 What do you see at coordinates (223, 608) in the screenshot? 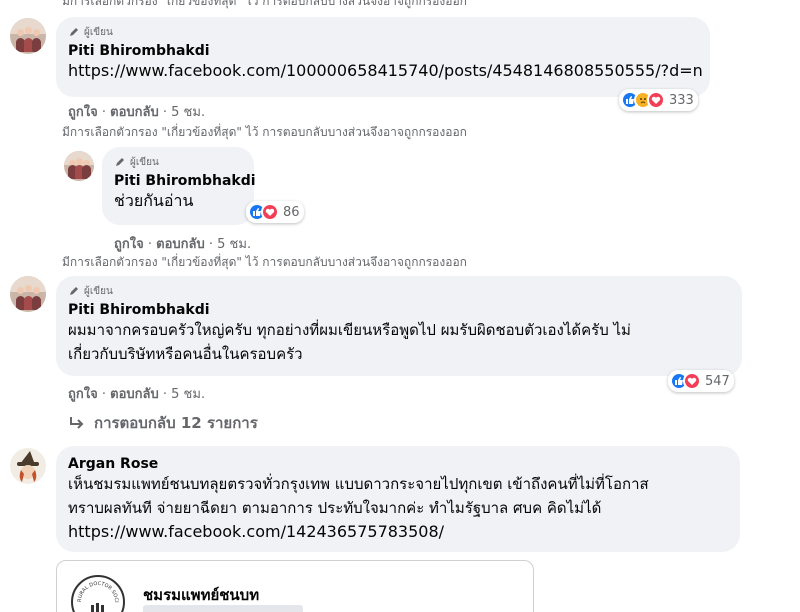
I see `link-card-subtitle` at bounding box center [223, 608].